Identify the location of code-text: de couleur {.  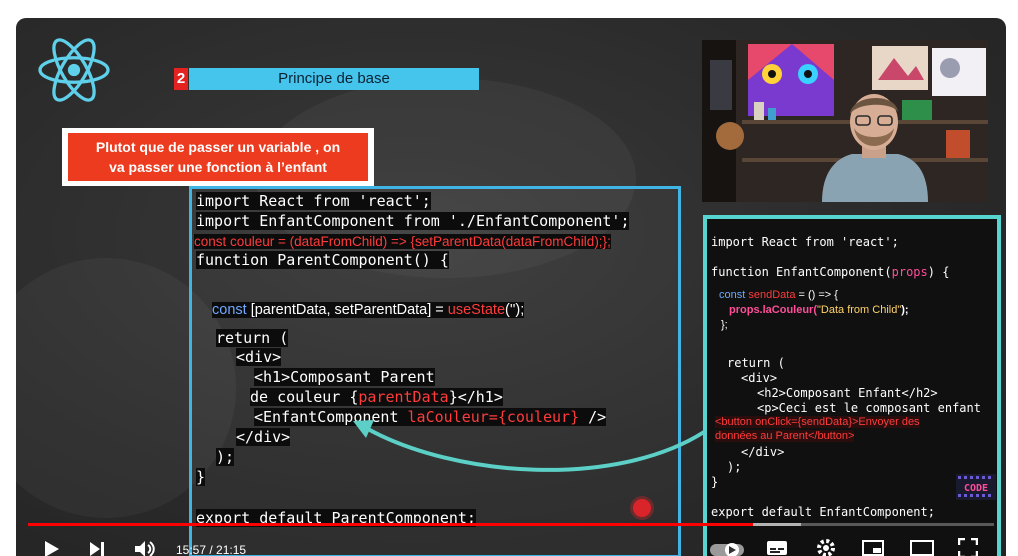
(304, 397).